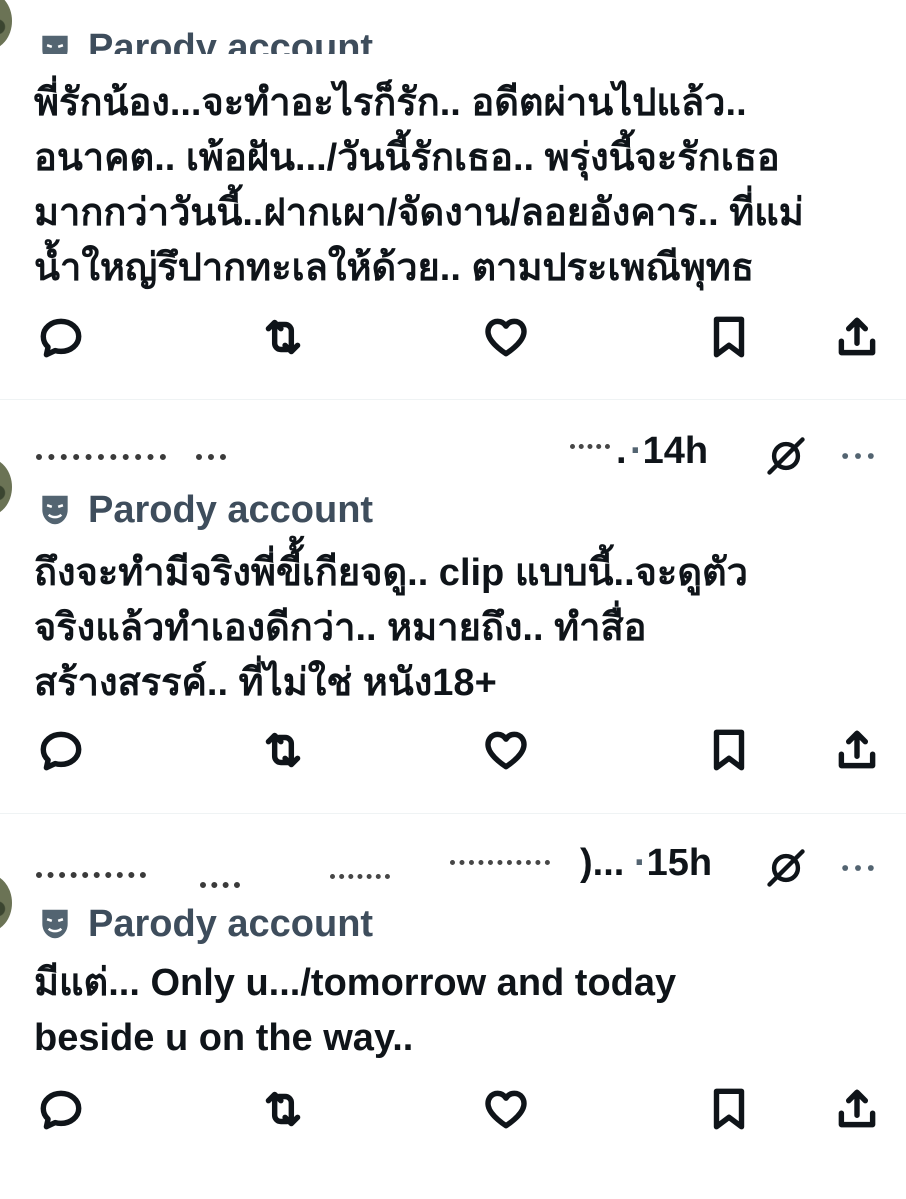  What do you see at coordinates (410, 6) in the screenshot?
I see `blurred-header-remnant` at bounding box center [410, 6].